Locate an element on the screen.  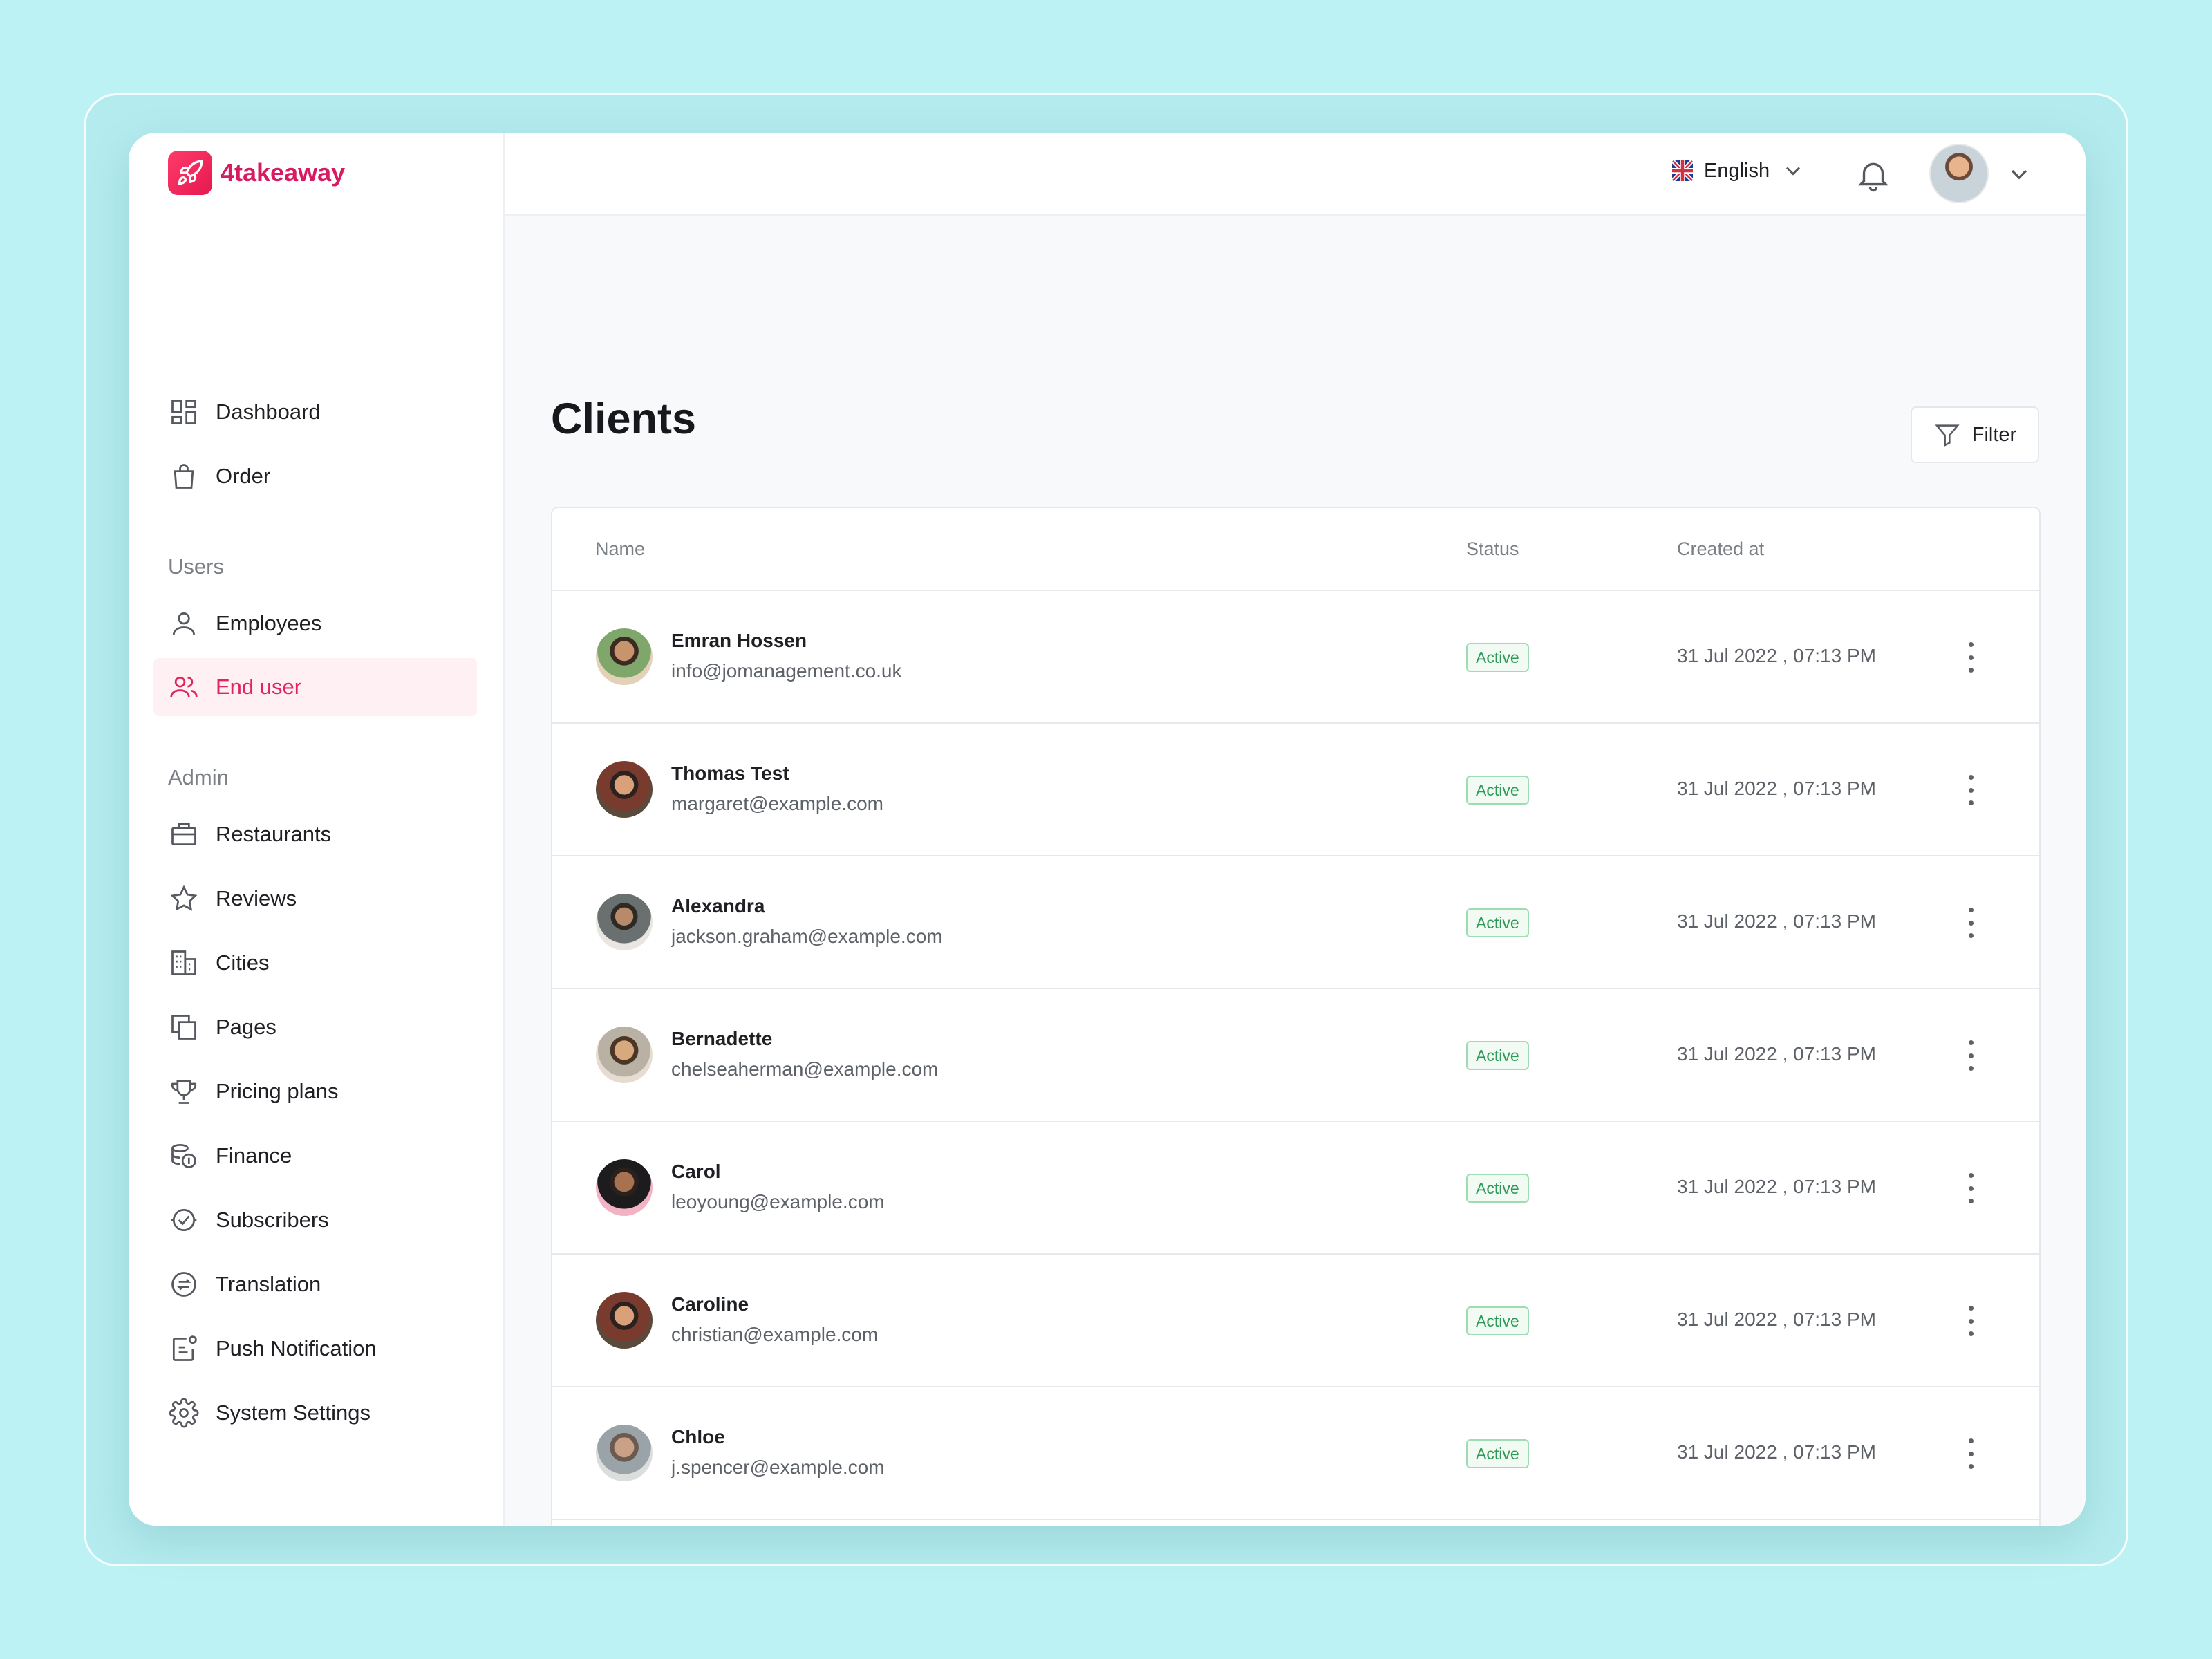
column-header-name: Name is located at coordinates (620, 549).